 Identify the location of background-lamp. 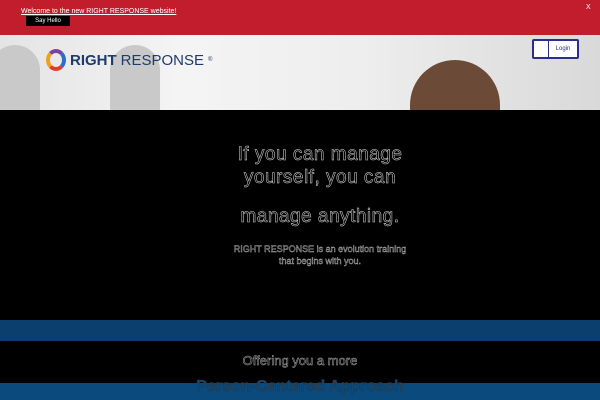
(20, 77).